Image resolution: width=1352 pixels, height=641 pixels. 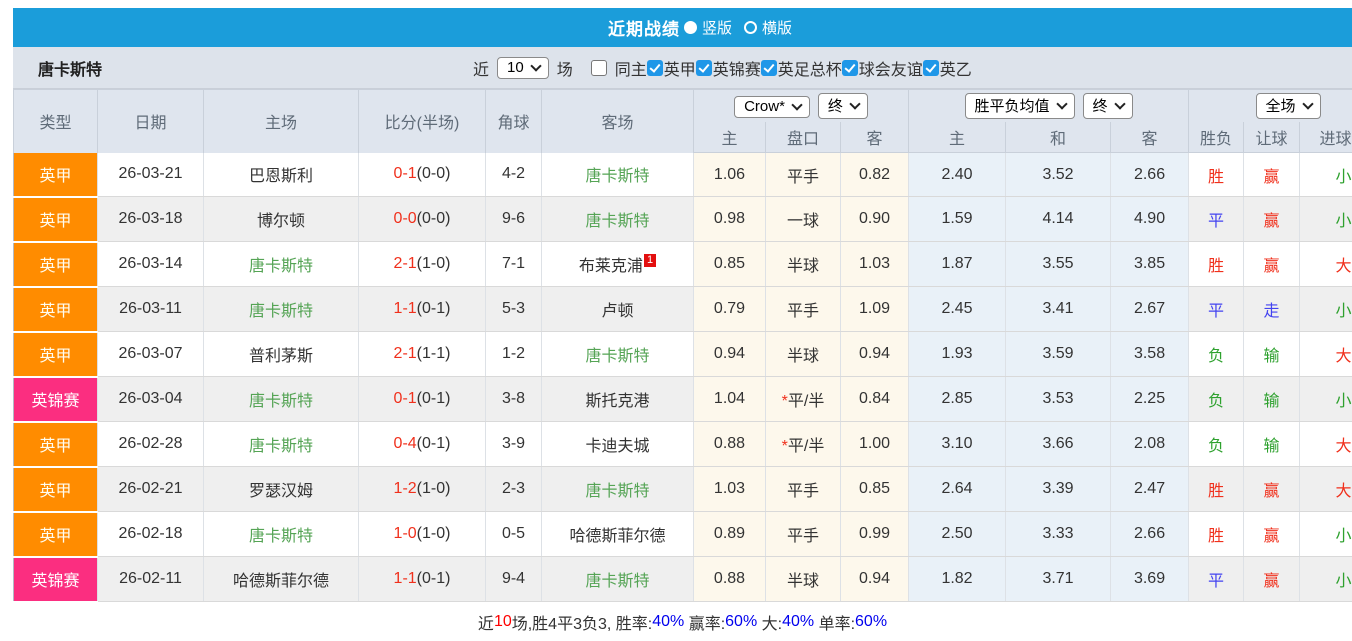 I want to click on cell-handicap-result: 赢, so click(x=1272, y=579).